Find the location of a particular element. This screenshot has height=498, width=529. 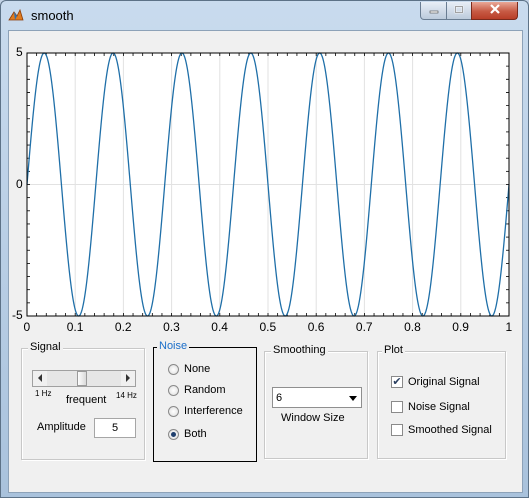

plot-option-label: Original Signal is located at coordinates (444, 382).